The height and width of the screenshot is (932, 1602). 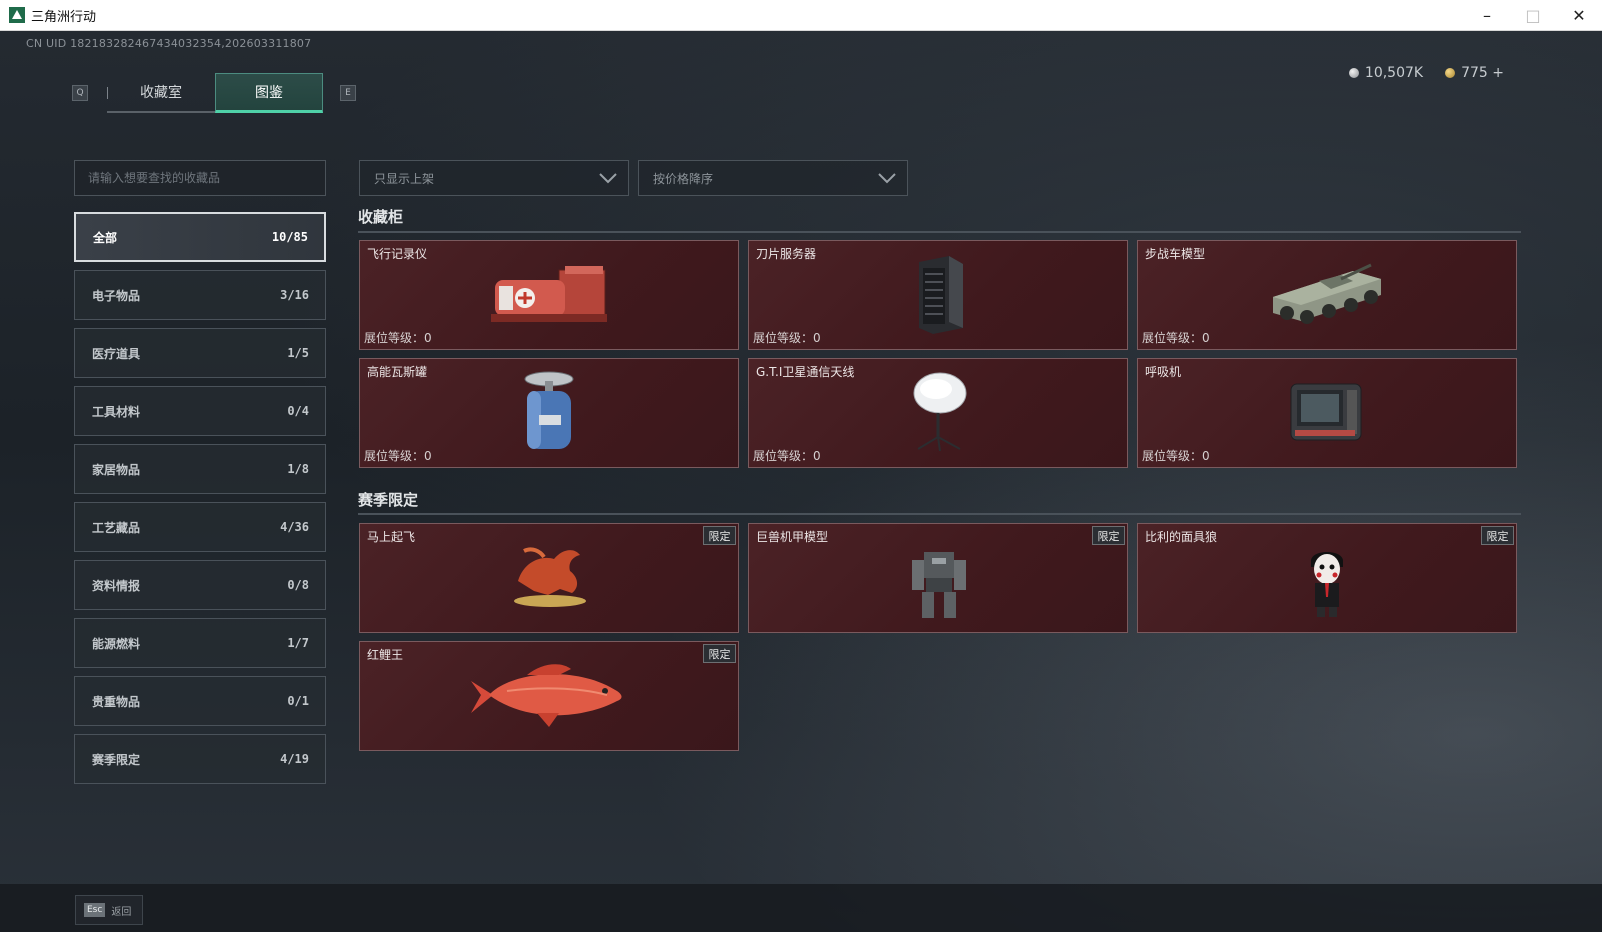 What do you see at coordinates (773, 178) in the screenshot?
I see `sort-dropdown: 按价格降序` at bounding box center [773, 178].